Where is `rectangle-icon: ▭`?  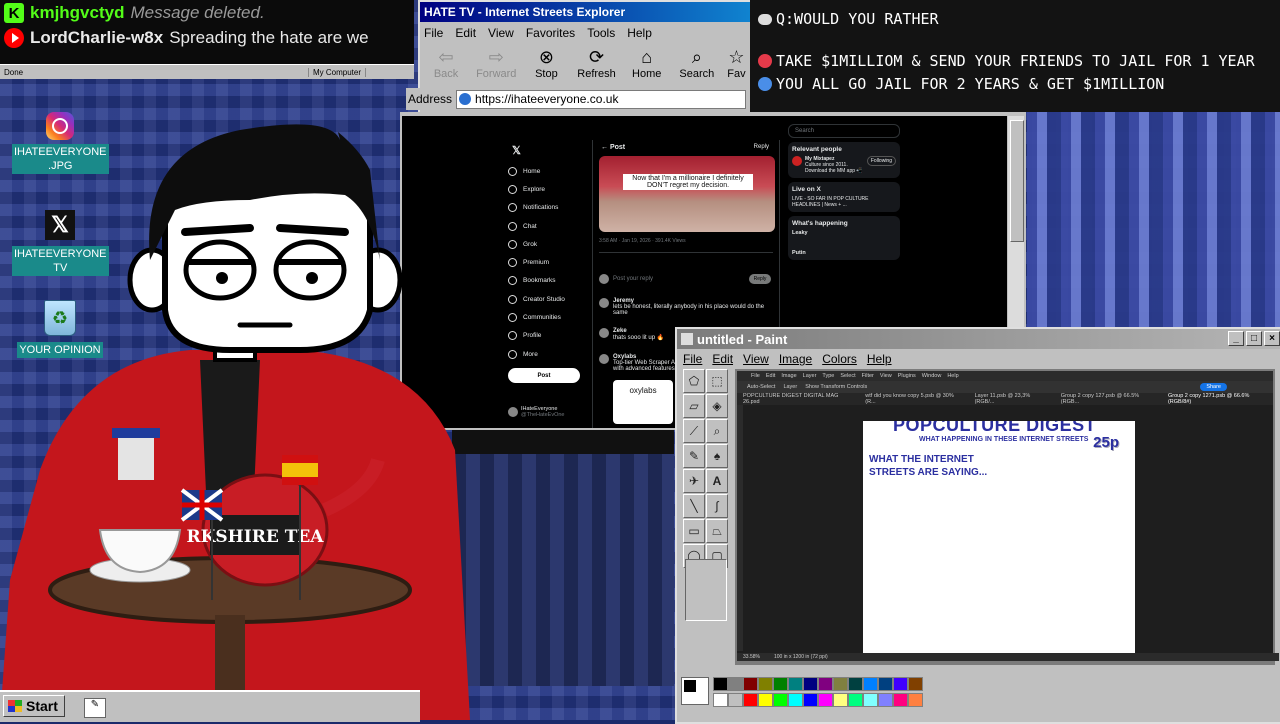 rectangle-icon: ▭ is located at coordinates (694, 531).